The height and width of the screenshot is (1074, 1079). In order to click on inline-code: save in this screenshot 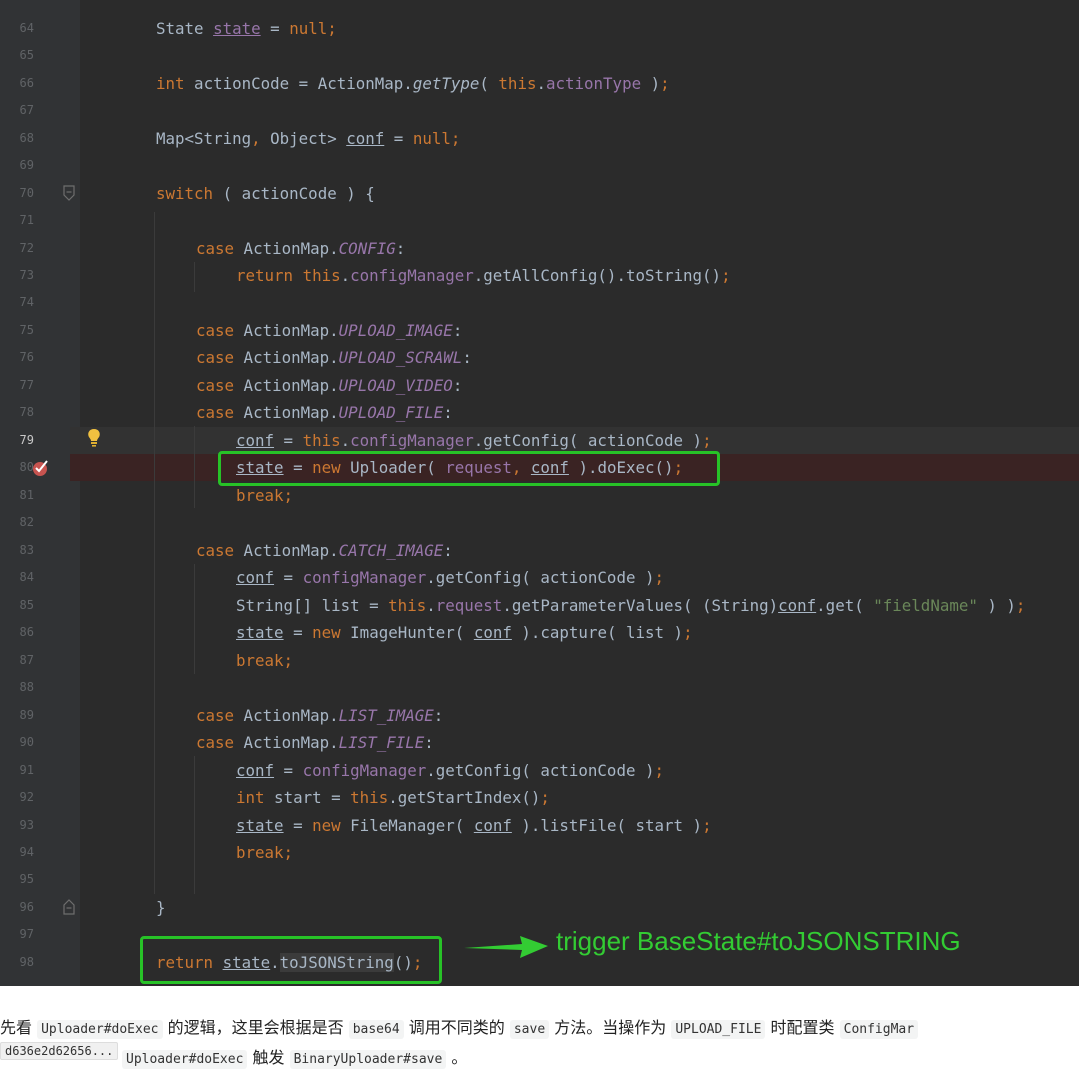, I will do `click(529, 1029)`.